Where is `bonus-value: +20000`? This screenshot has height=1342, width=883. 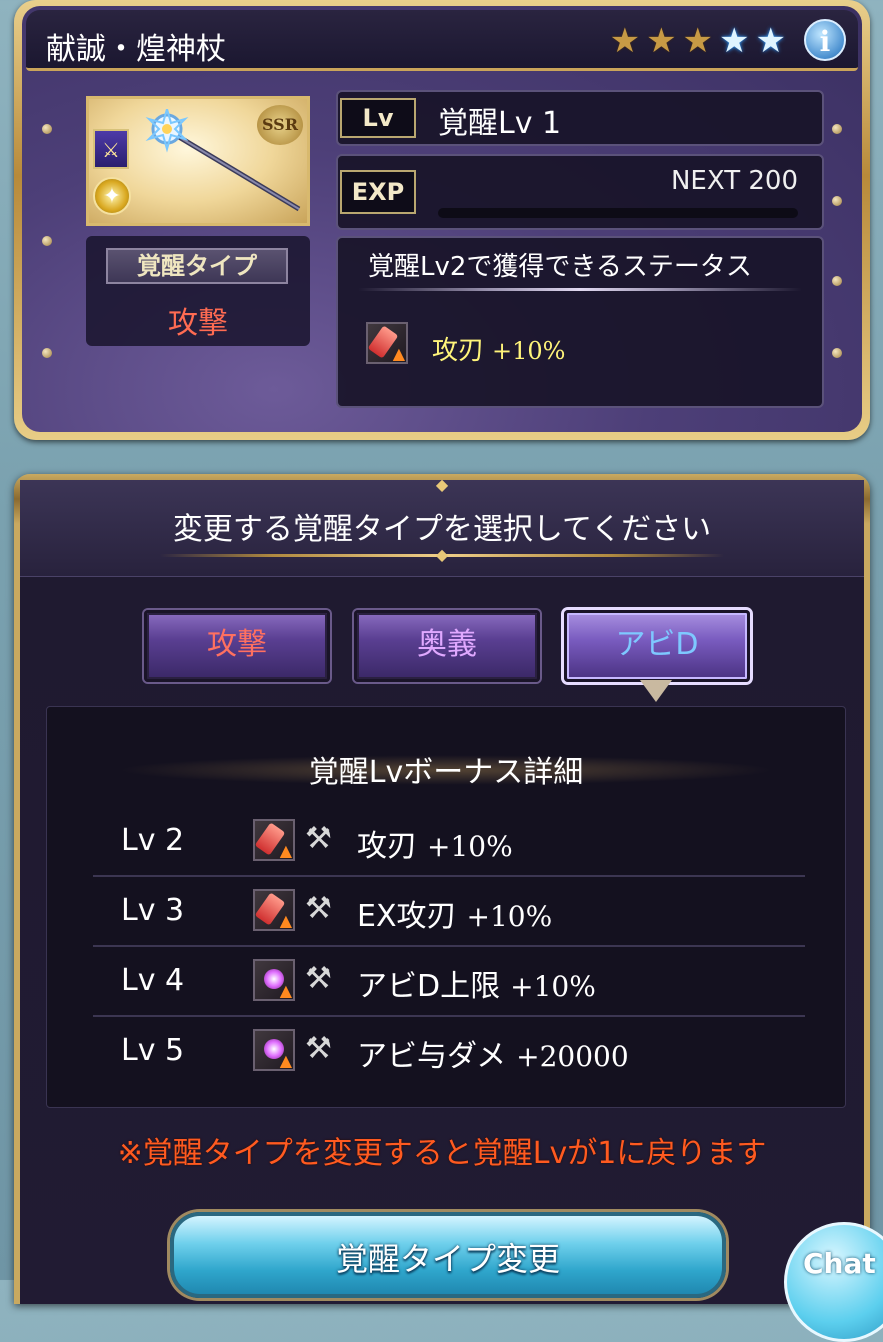
bonus-value: +20000 is located at coordinates (572, 1056).